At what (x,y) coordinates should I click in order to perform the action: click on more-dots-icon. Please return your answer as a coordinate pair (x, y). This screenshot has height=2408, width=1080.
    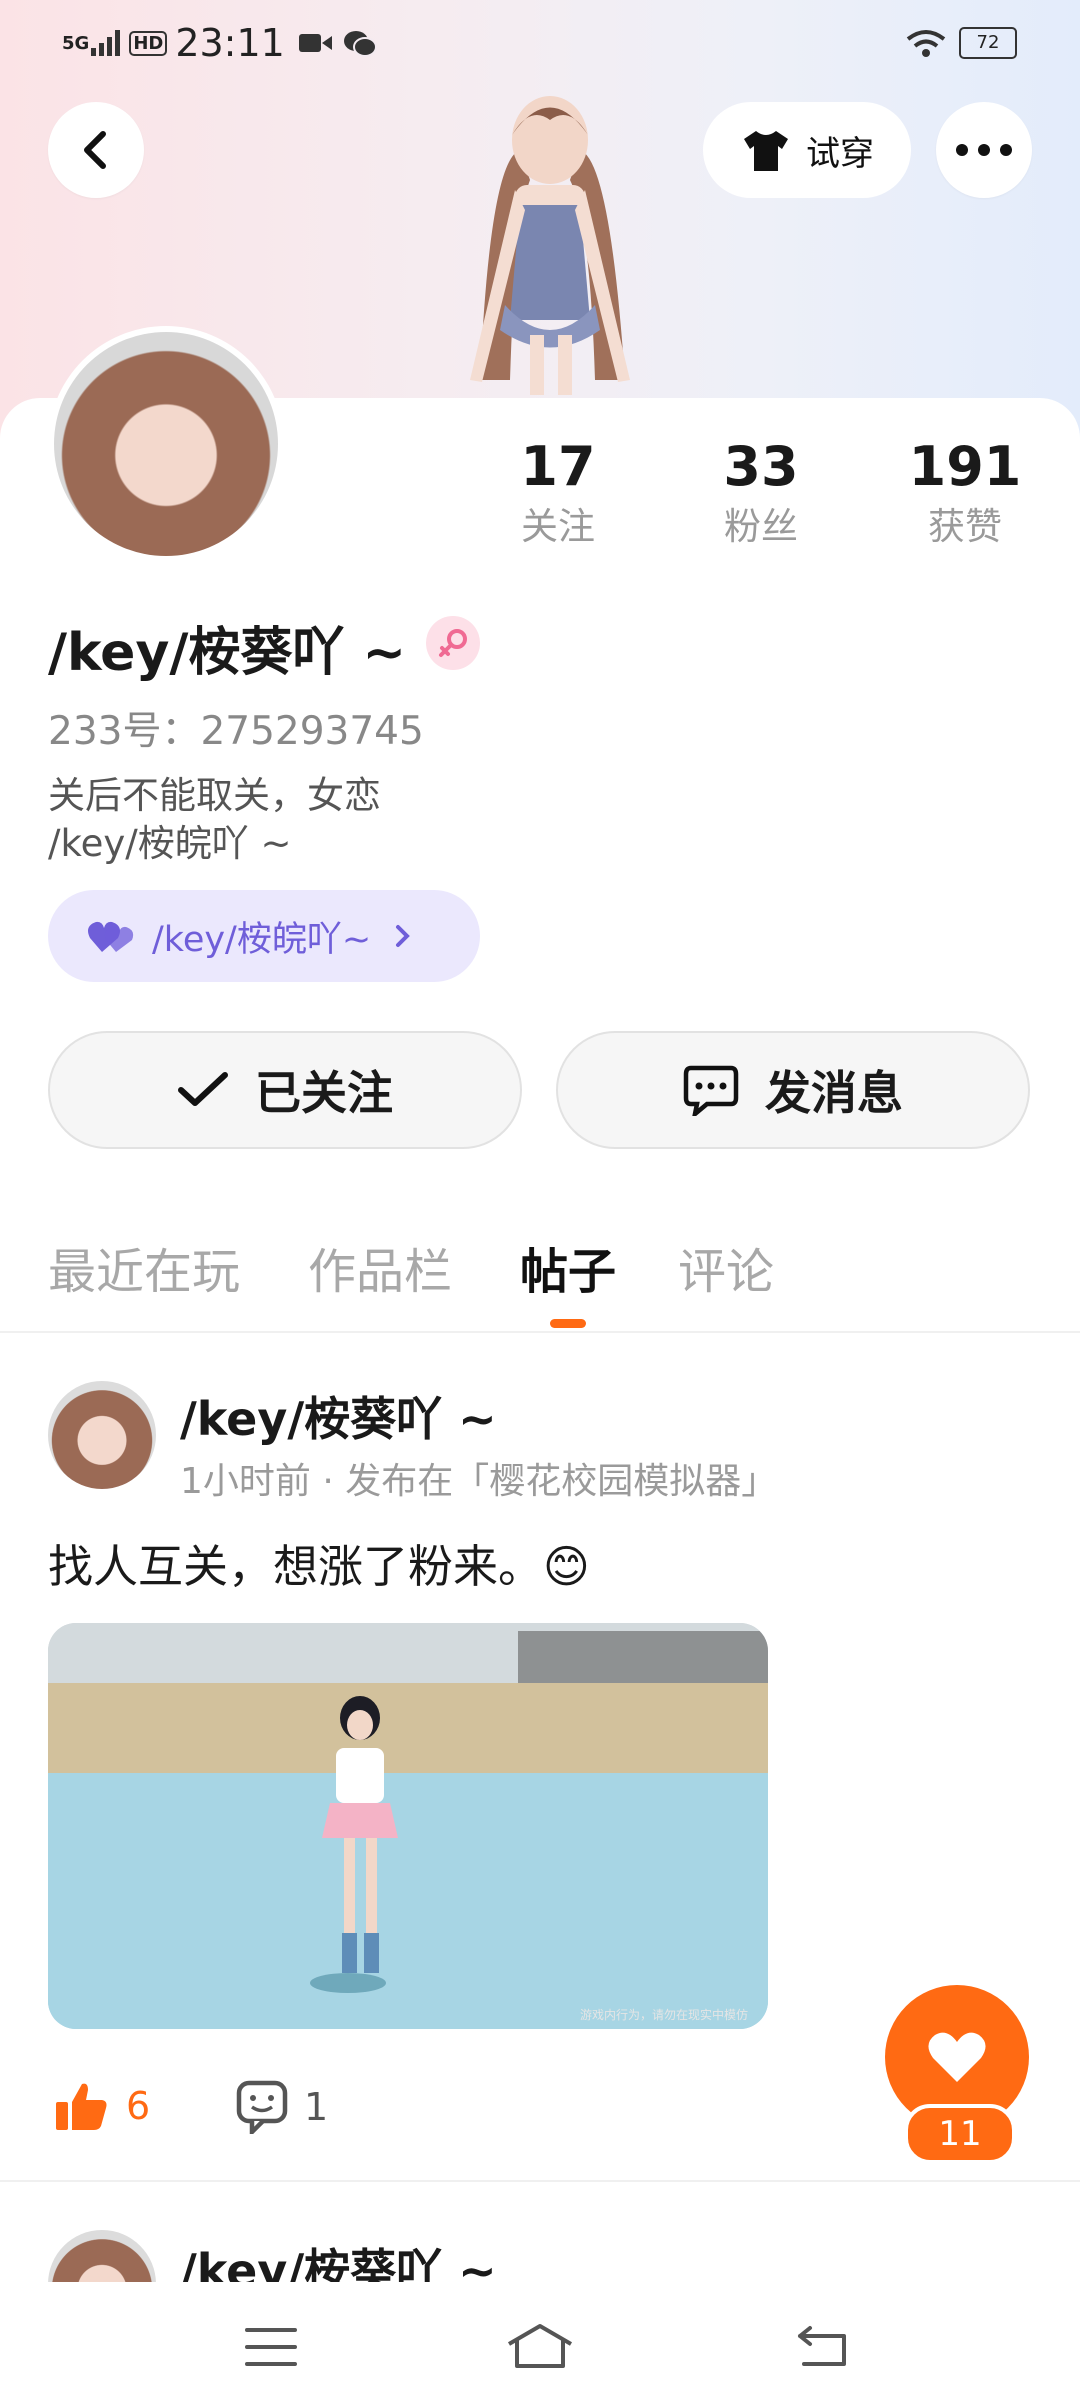
    Looking at the image, I should click on (984, 150).